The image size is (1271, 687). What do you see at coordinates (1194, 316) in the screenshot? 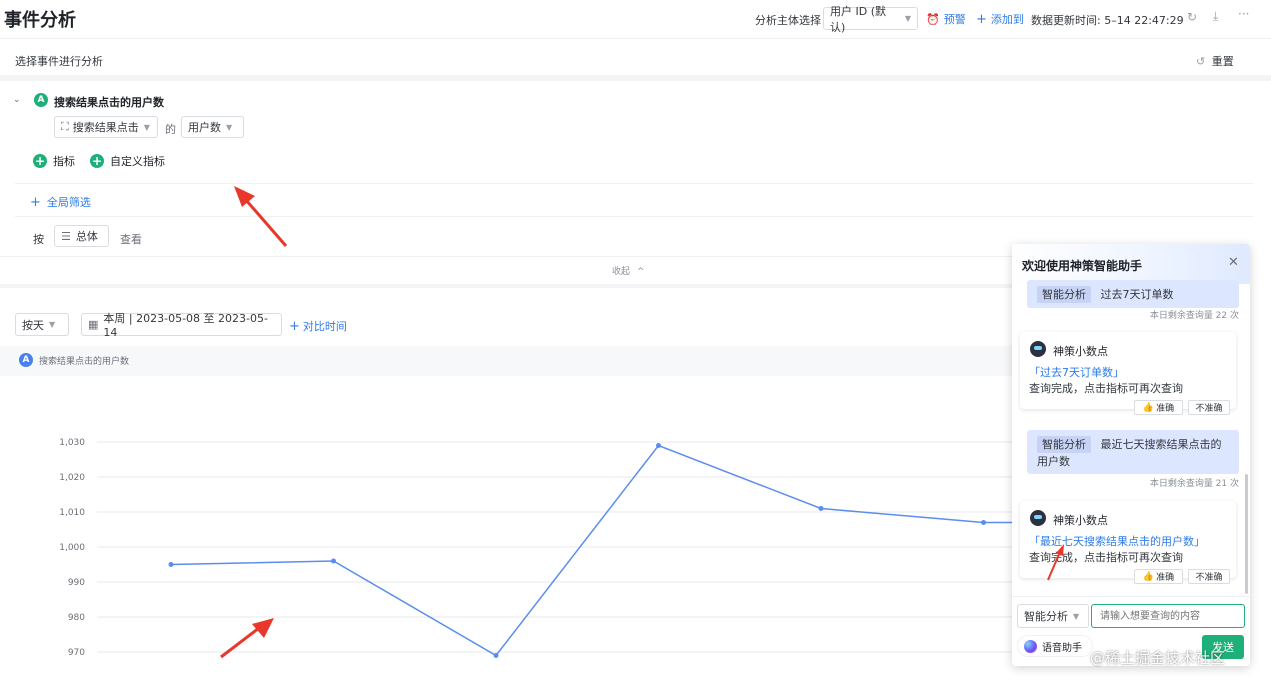
I see `quota-text: 本日剩余查询量 22 次` at bounding box center [1194, 316].